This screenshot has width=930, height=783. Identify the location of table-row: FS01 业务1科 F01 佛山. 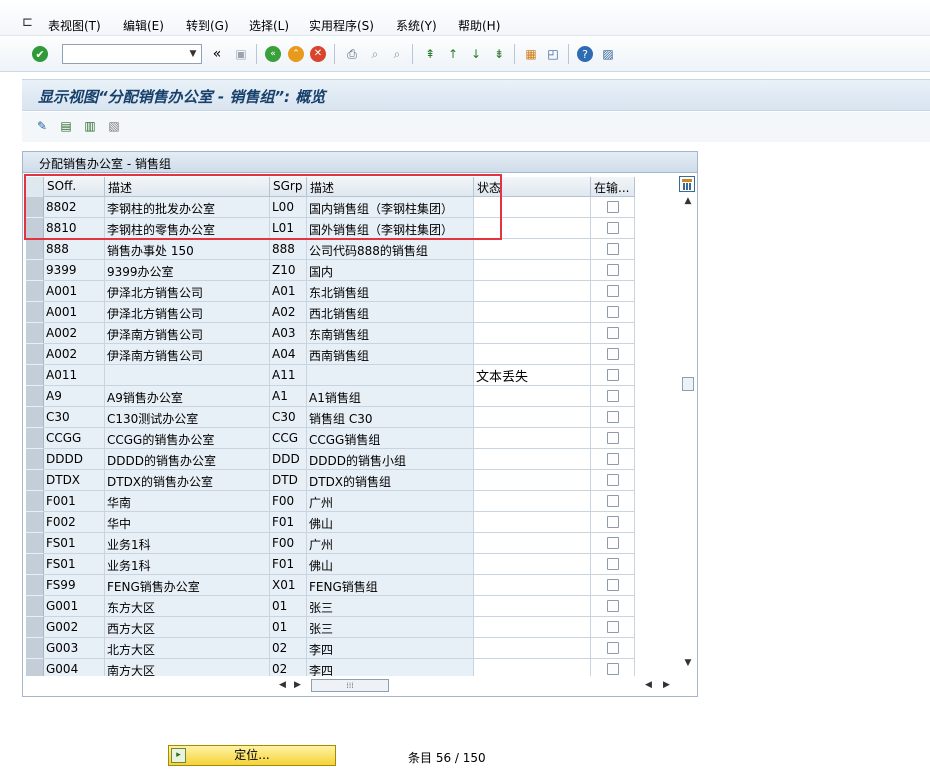
(342, 564).